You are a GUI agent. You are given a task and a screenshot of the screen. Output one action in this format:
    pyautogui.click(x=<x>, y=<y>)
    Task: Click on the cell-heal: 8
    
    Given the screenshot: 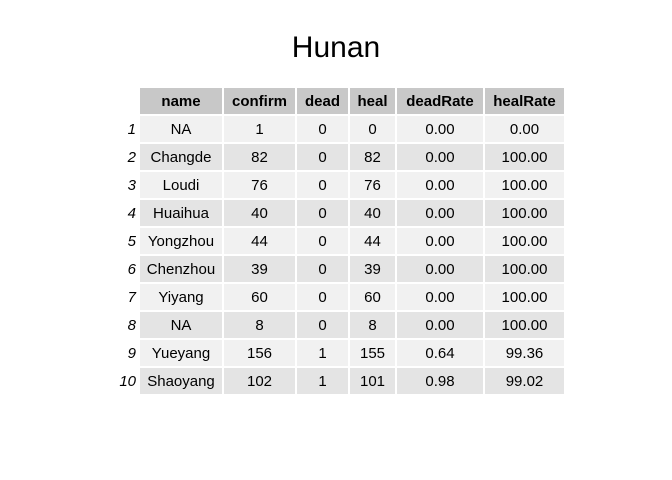 What is the action you would take?
    pyautogui.click(x=372, y=325)
    